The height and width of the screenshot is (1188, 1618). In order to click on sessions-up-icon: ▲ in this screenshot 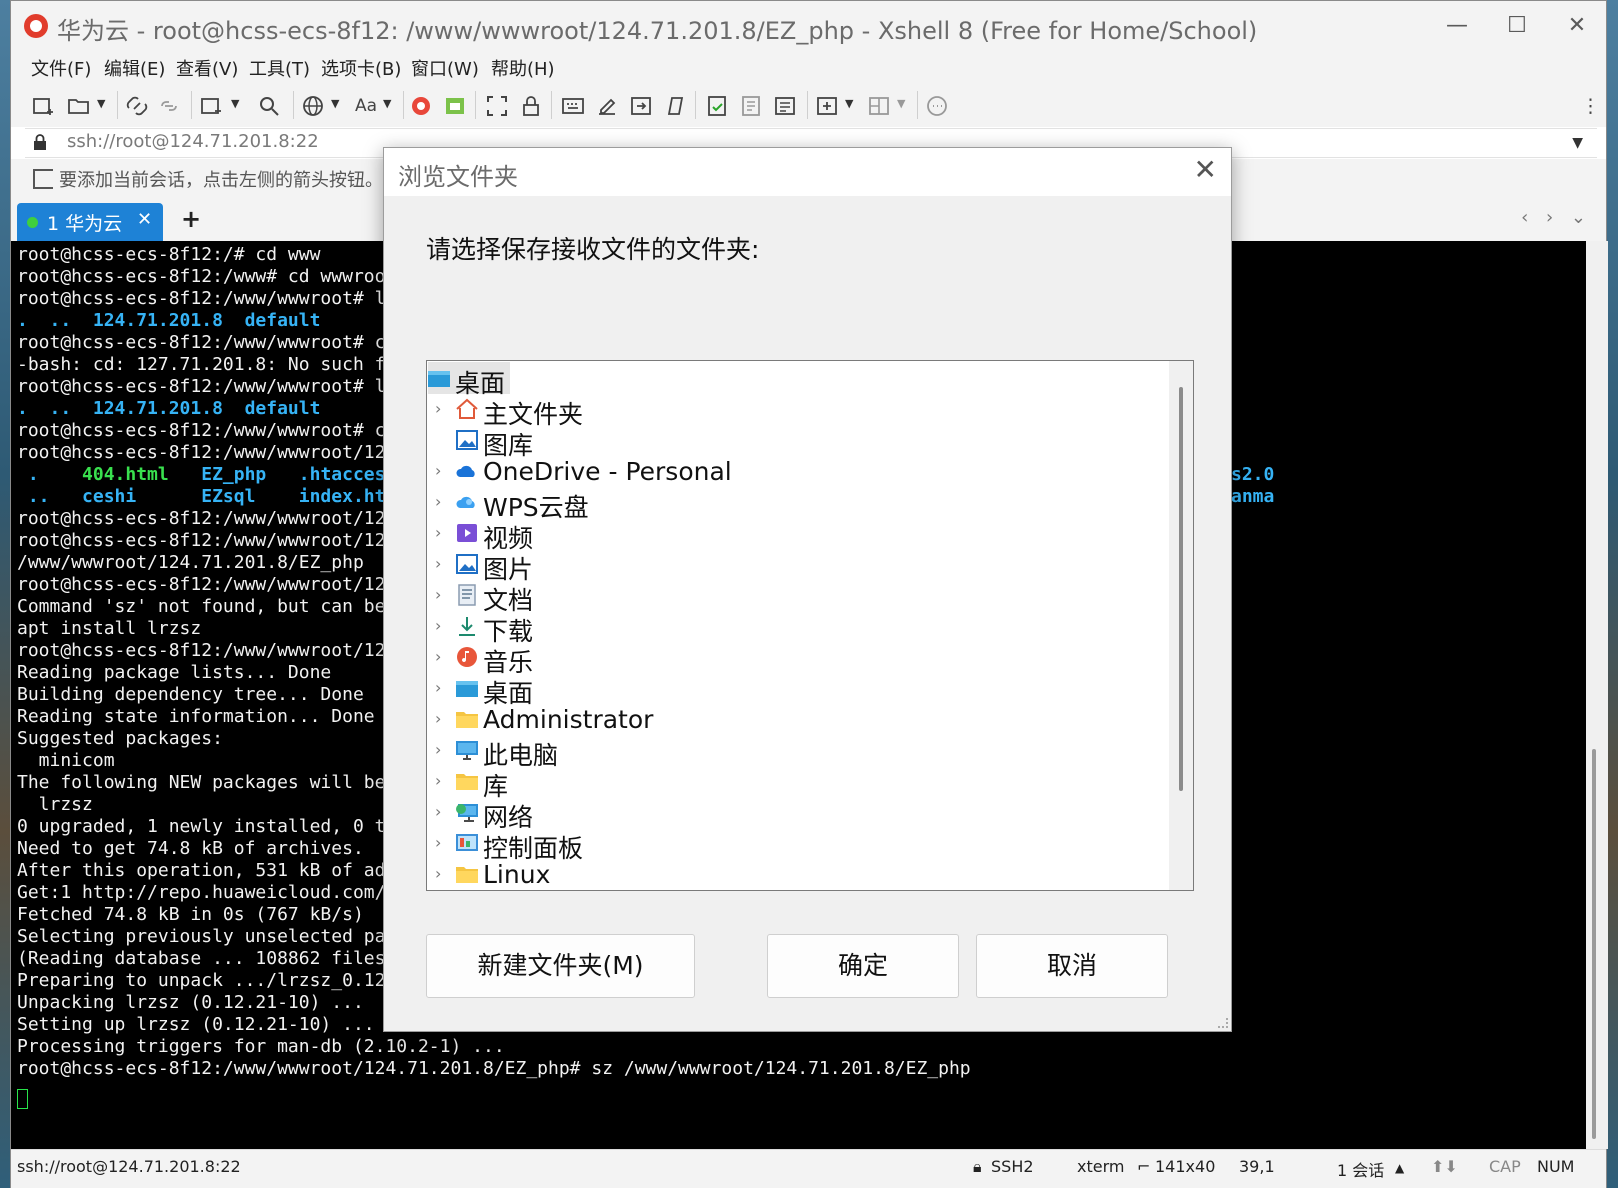, I will do `click(1399, 1168)`.